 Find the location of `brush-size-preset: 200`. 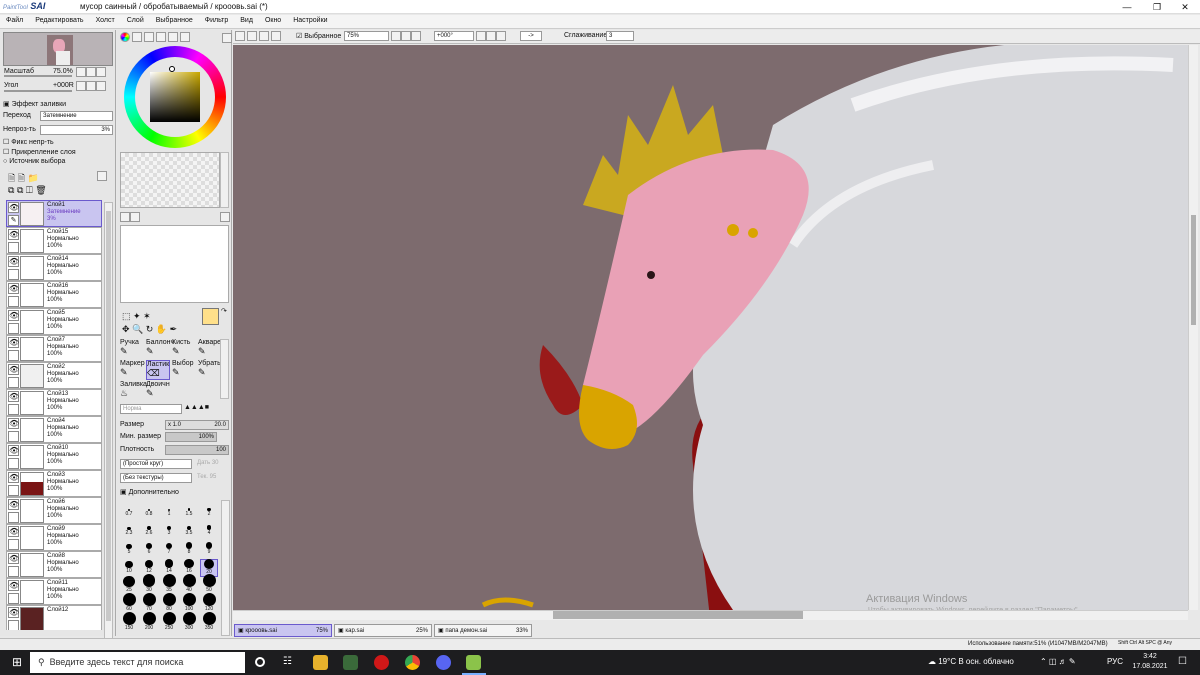

brush-size-preset: 200 is located at coordinates (149, 623).